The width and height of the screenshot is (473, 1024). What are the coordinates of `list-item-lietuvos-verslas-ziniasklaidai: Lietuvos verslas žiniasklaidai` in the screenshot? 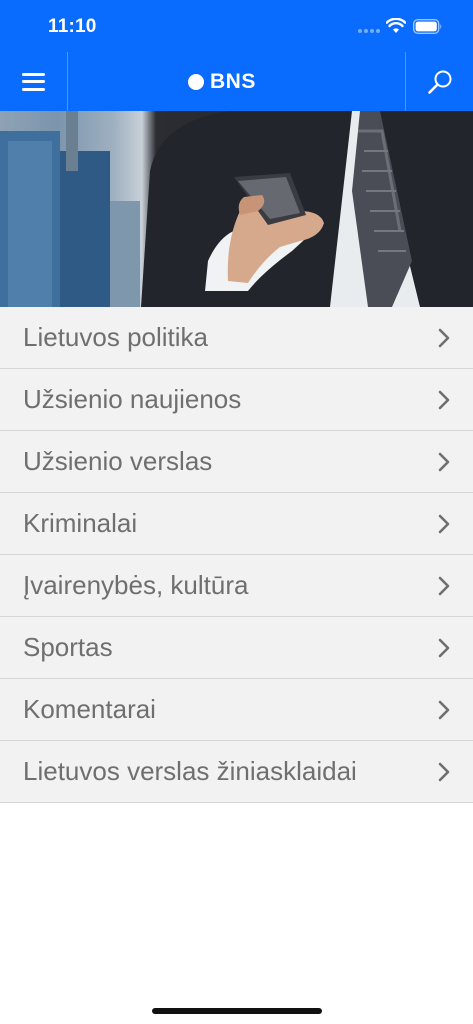 It's located at (236, 772).